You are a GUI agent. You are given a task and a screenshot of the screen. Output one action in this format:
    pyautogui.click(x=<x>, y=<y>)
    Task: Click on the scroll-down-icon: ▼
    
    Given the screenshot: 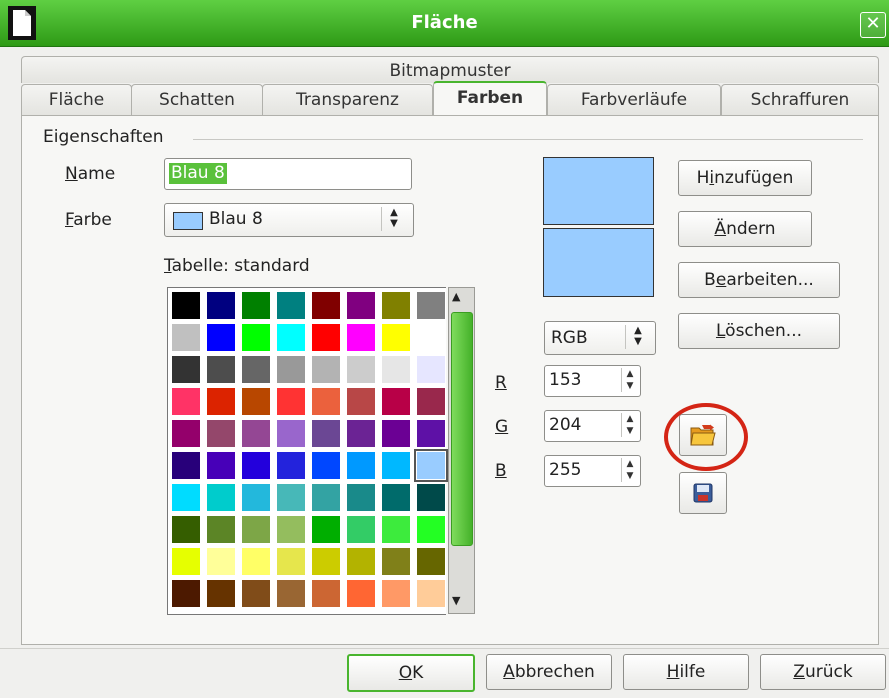 What is the action you would take?
    pyautogui.click(x=456, y=600)
    